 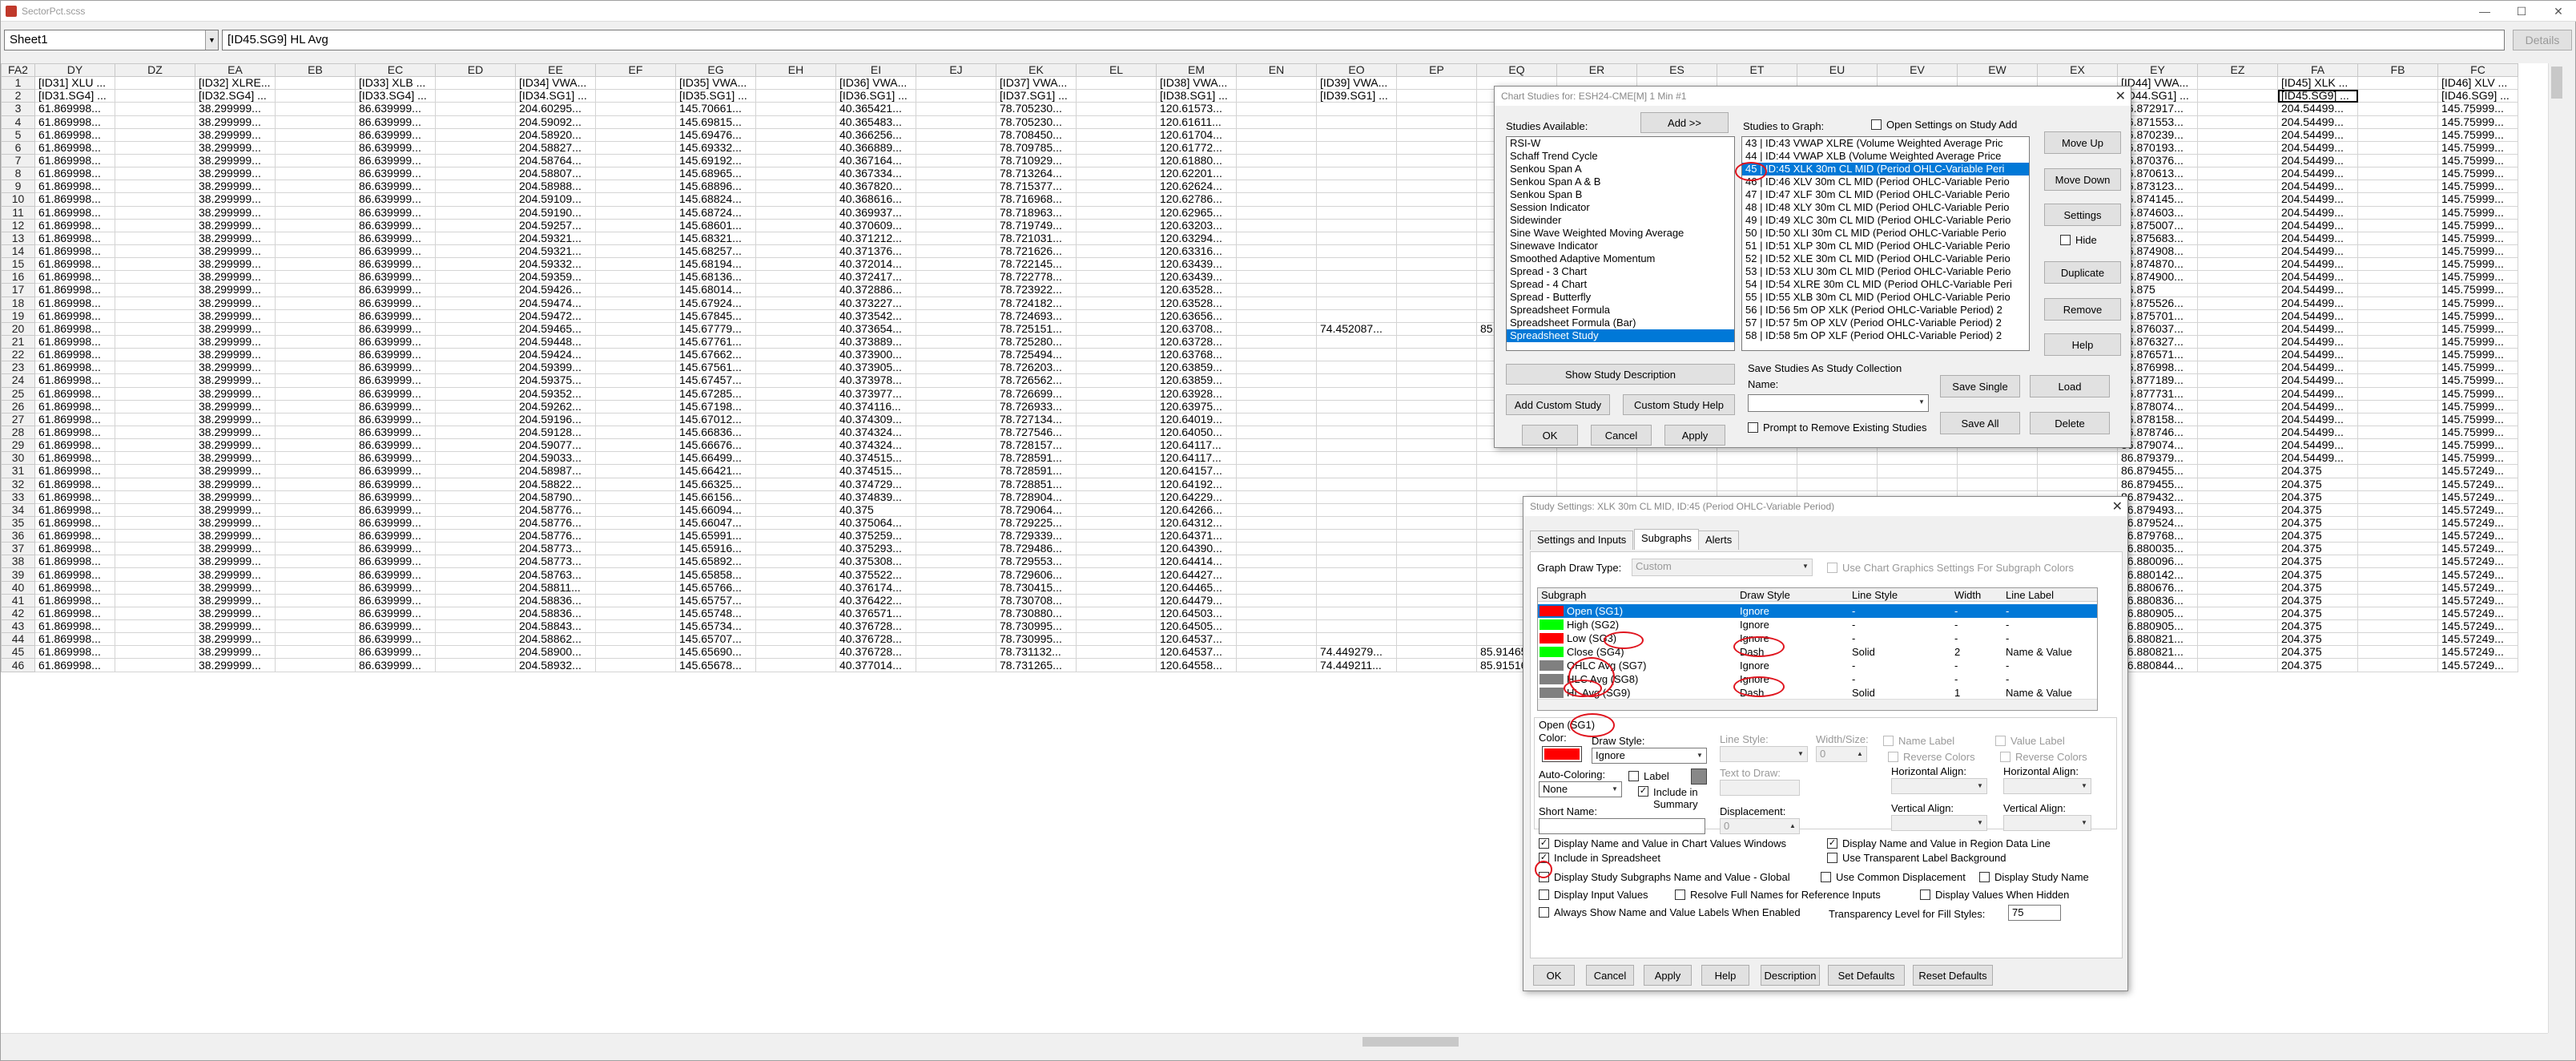 I want to click on collection-name-select: ▼, so click(x=1838, y=403).